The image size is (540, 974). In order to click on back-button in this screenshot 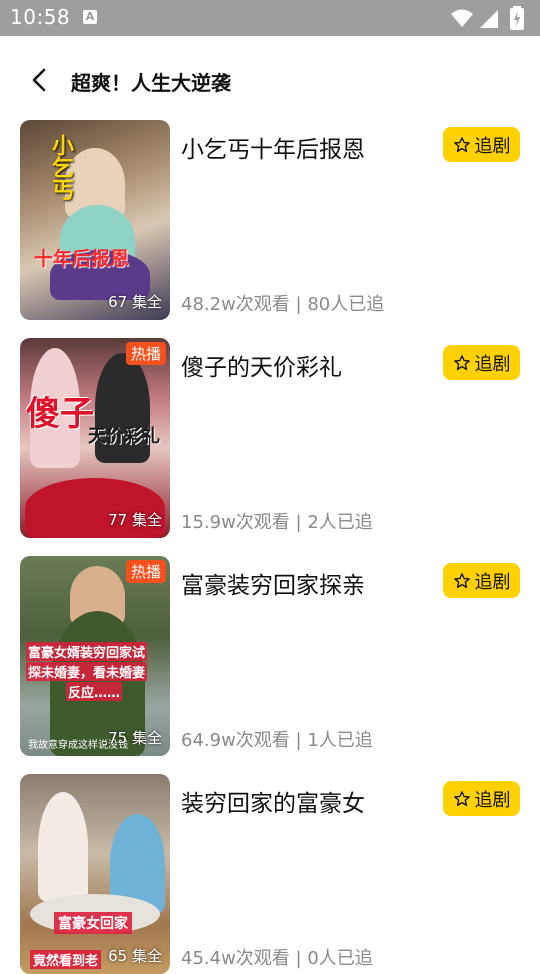, I will do `click(40, 80)`.